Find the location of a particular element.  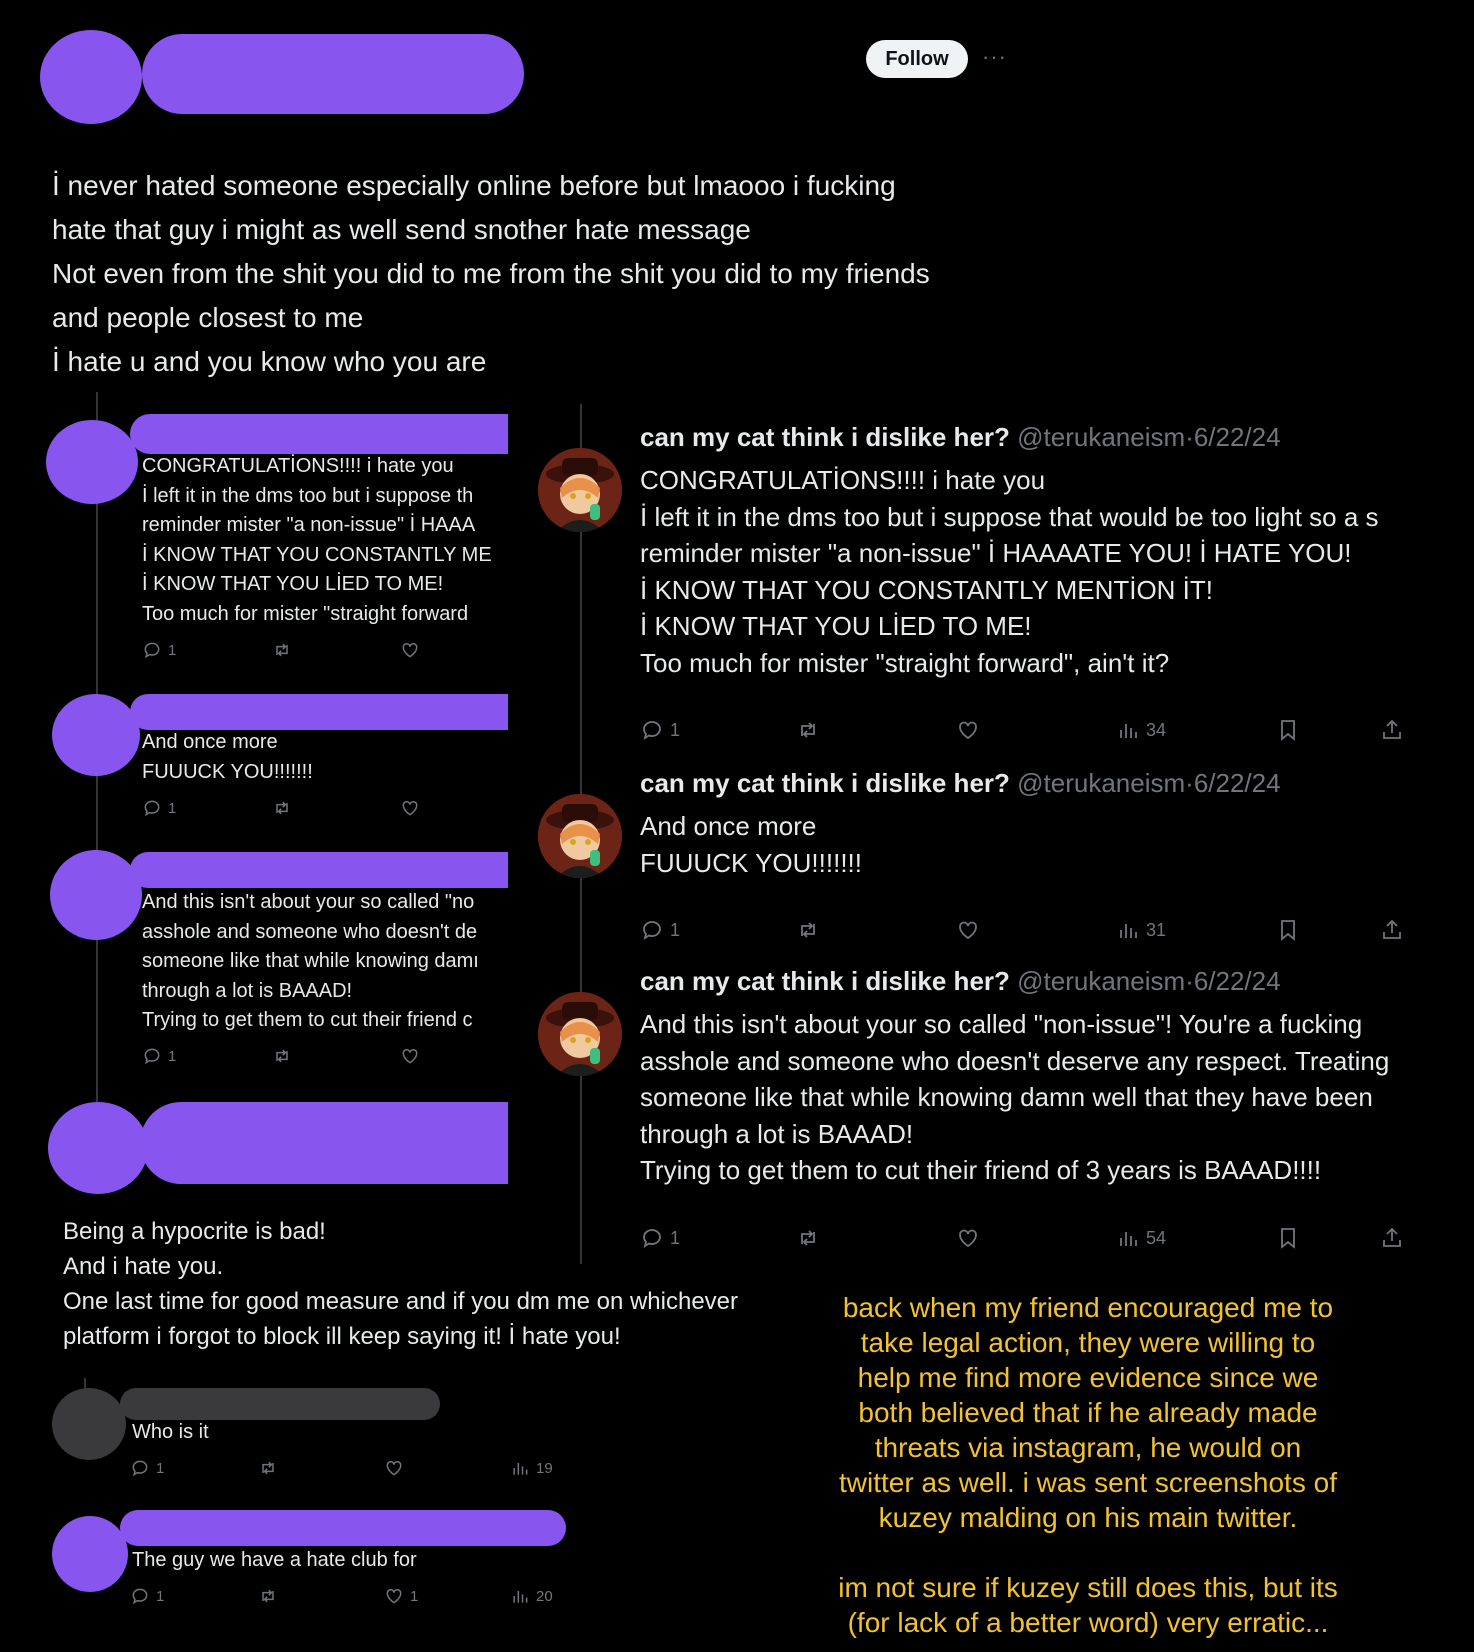

view-count: 31 is located at coordinates (1156, 929).